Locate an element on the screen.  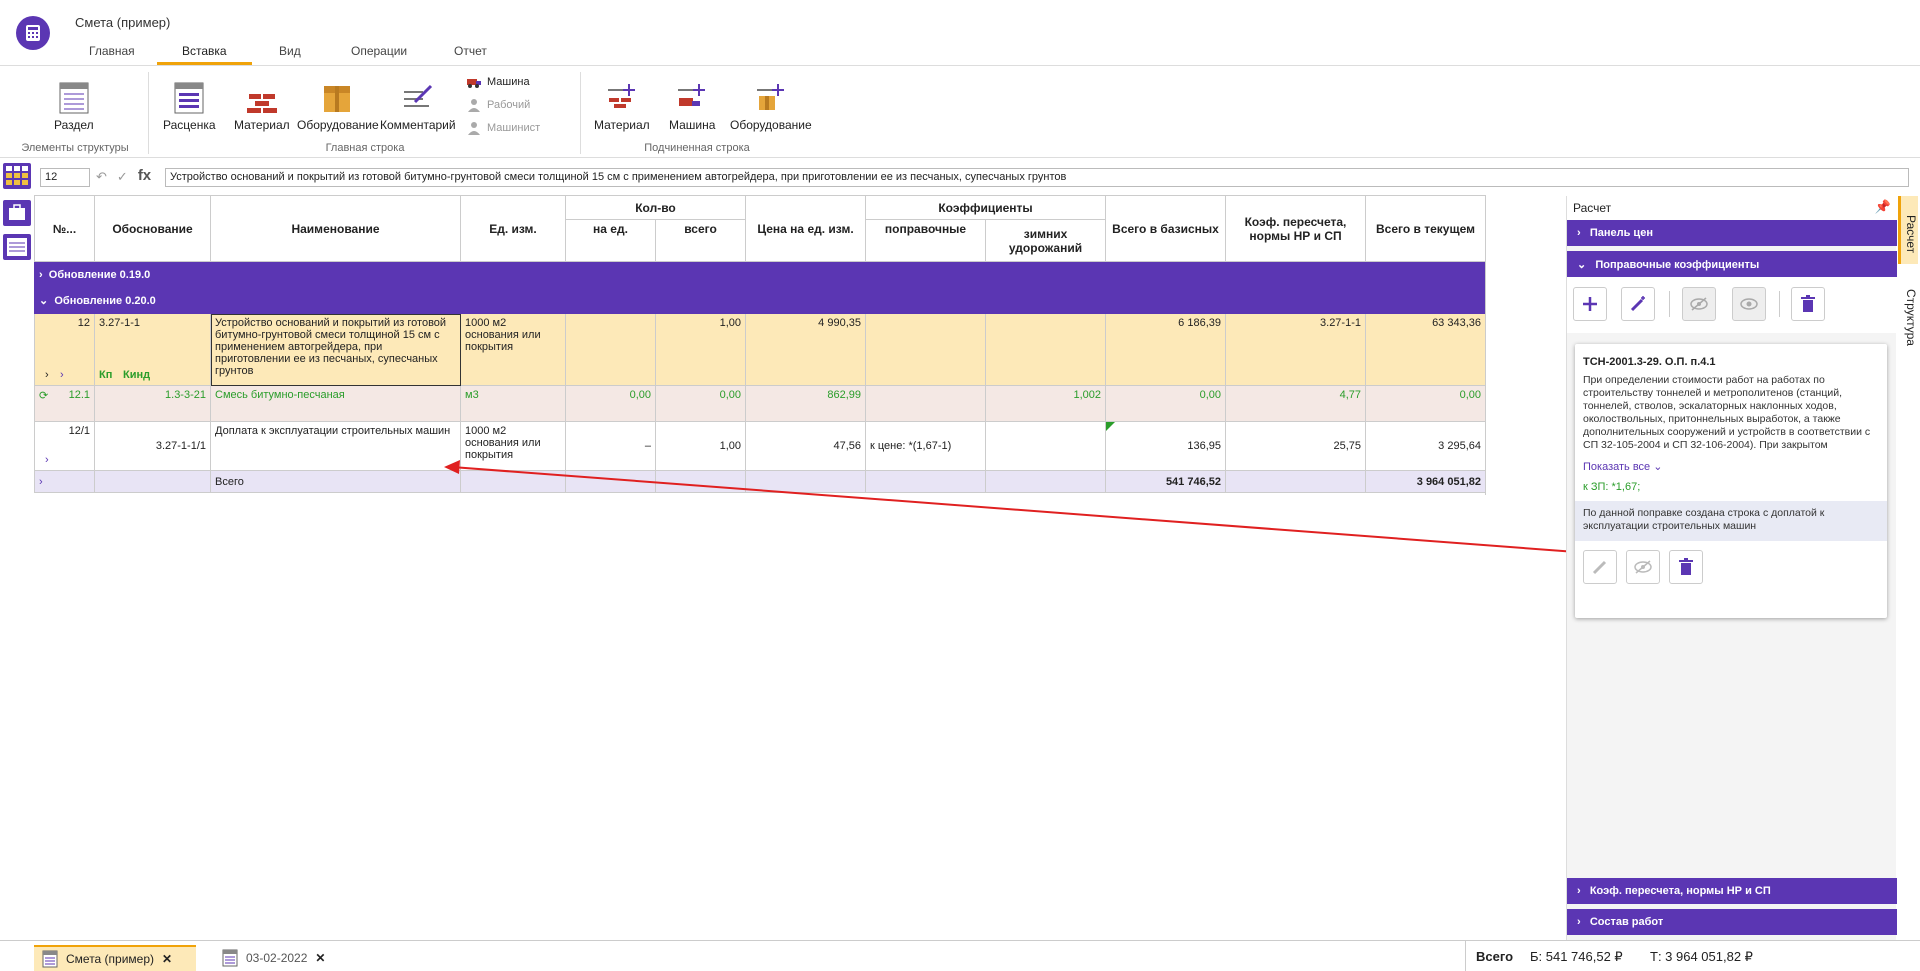
row-total: 1,00 is located at coordinates (700, 349).